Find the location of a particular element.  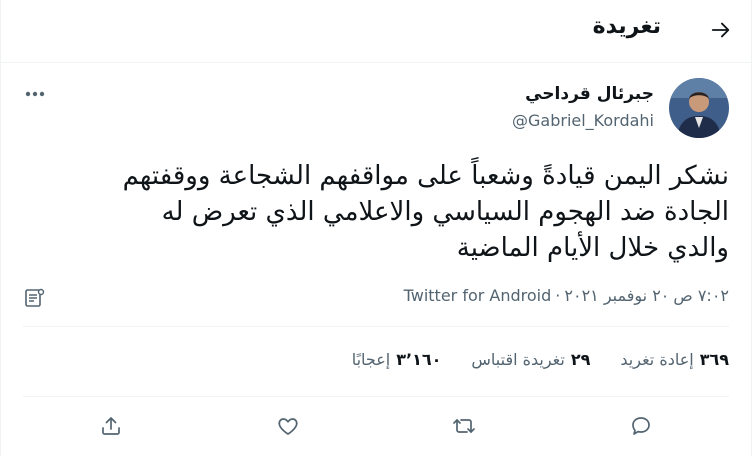

retweet-icon is located at coordinates (464, 426).